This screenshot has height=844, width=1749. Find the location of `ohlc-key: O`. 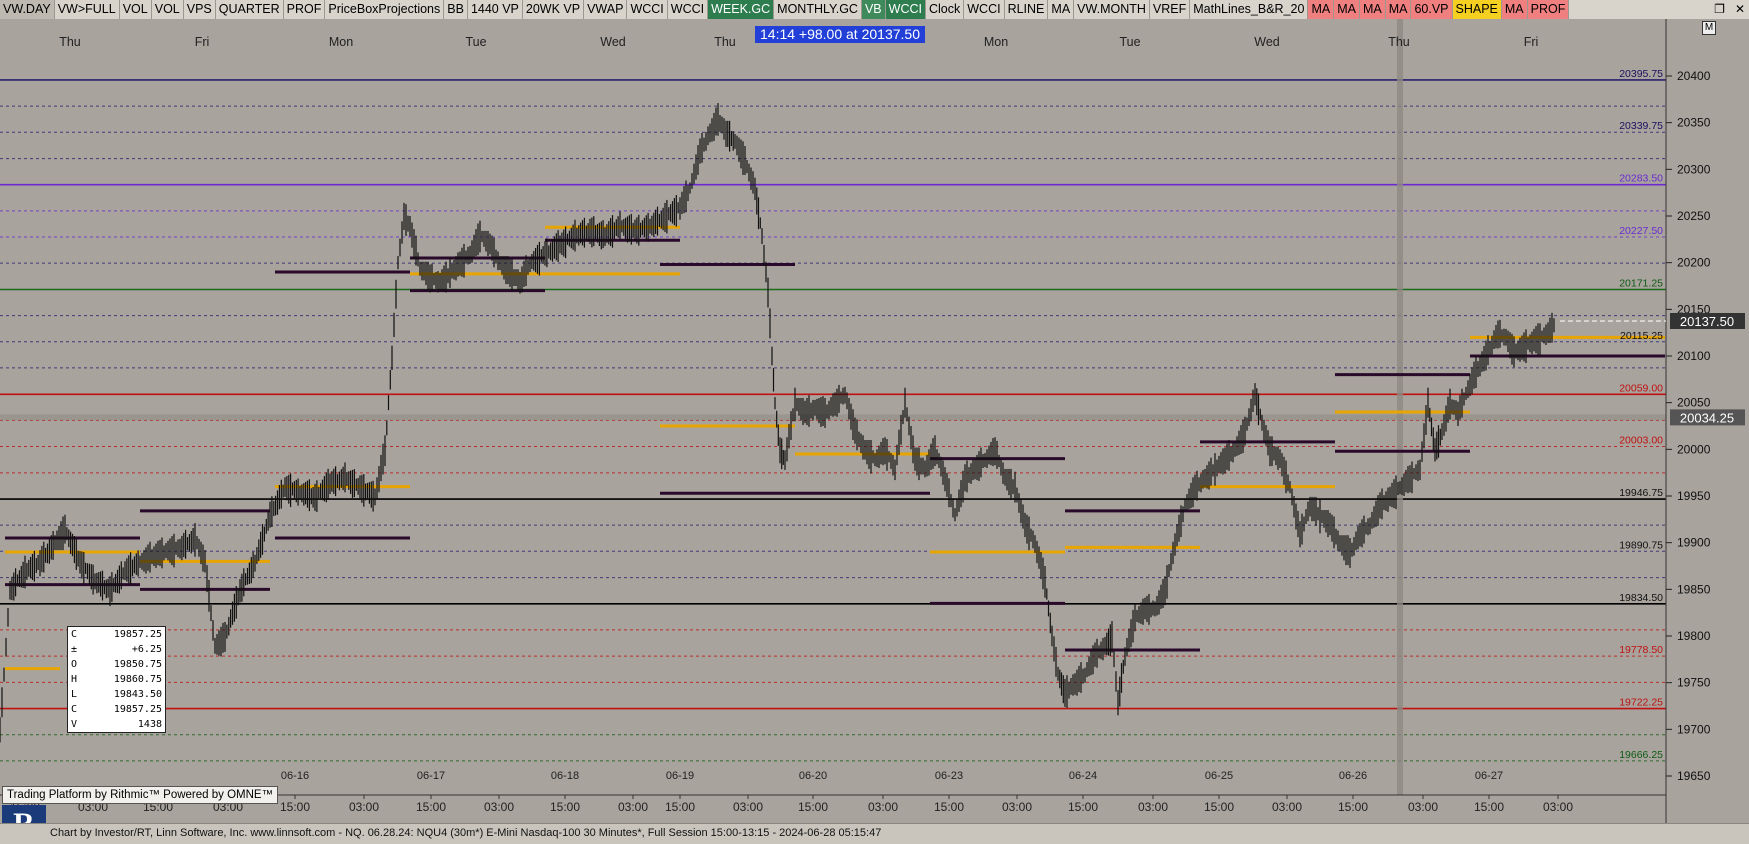

ohlc-key: O is located at coordinates (74, 664).